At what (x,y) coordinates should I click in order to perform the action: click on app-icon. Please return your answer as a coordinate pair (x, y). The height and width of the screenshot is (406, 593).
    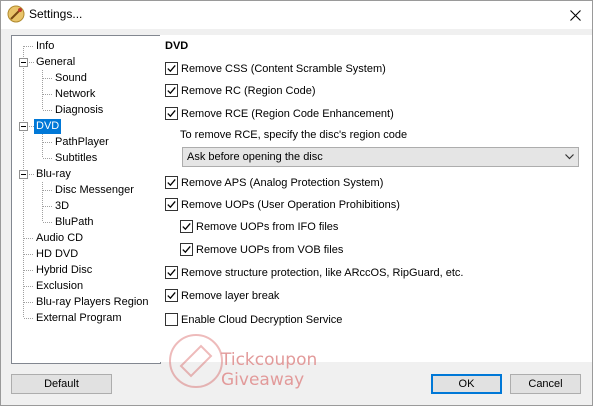
    Looking at the image, I should click on (16, 14).